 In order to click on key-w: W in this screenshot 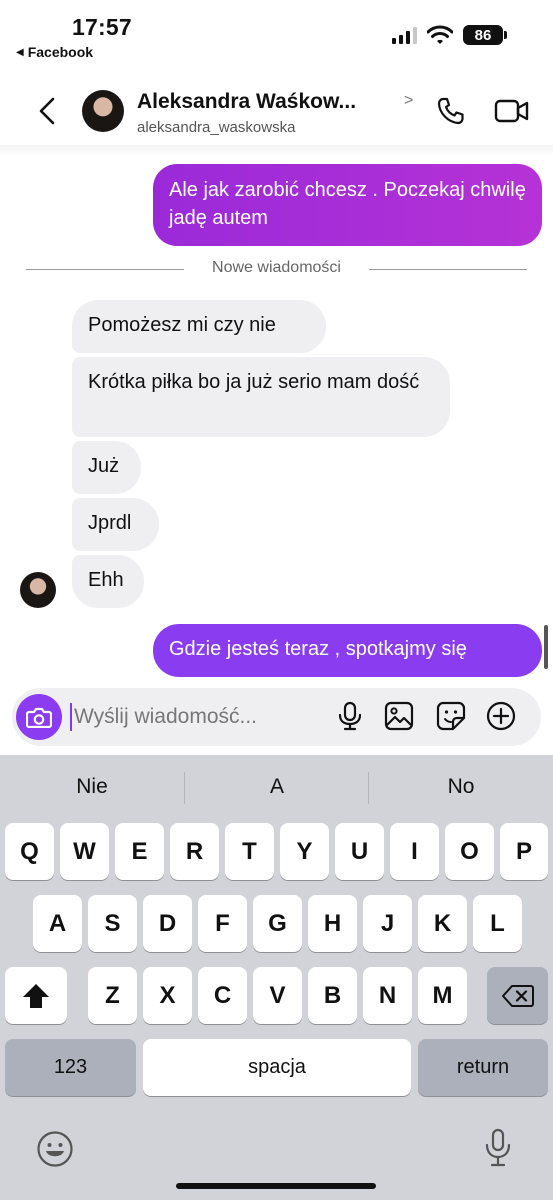, I will do `click(84, 851)`.